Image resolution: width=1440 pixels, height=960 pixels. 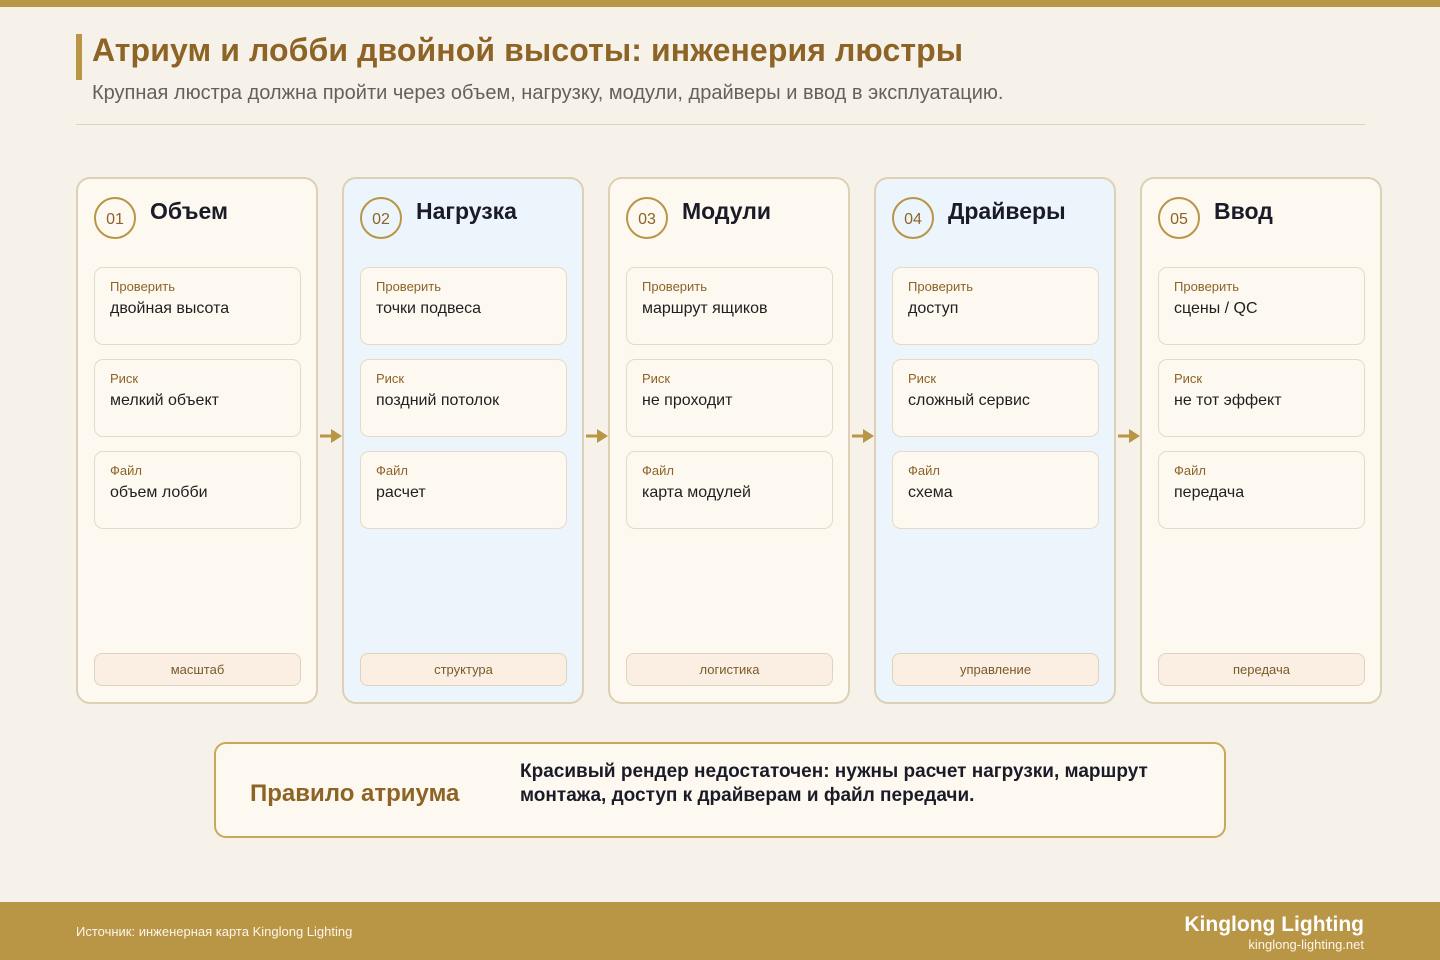 I want to click on risk-field: Риск сложный сервис, so click(x=995, y=398).